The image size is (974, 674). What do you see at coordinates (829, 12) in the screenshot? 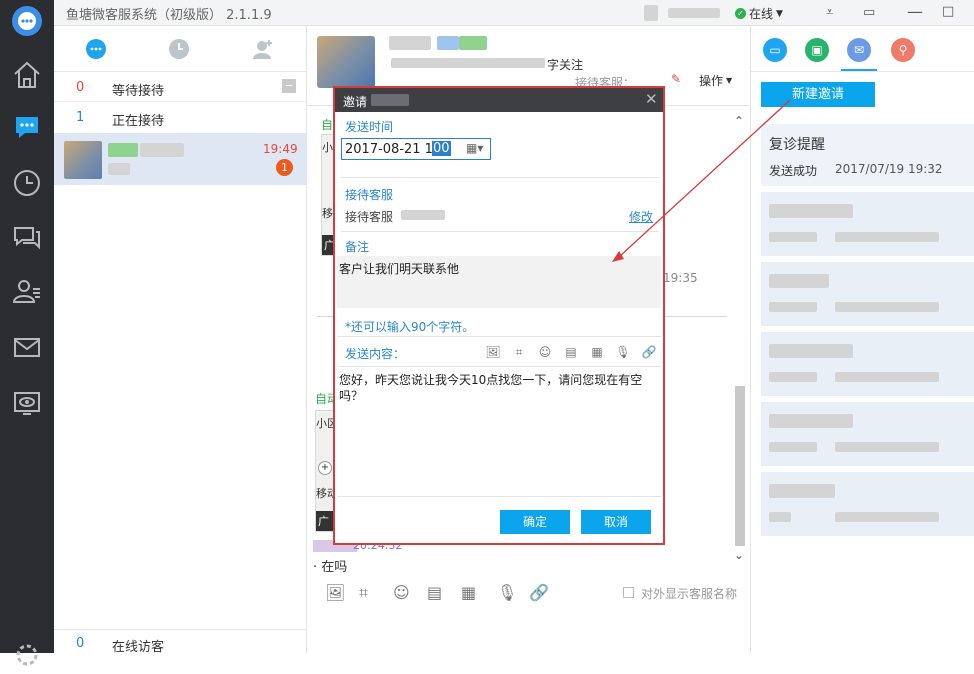
I see `menu-icon: ⩡` at bounding box center [829, 12].